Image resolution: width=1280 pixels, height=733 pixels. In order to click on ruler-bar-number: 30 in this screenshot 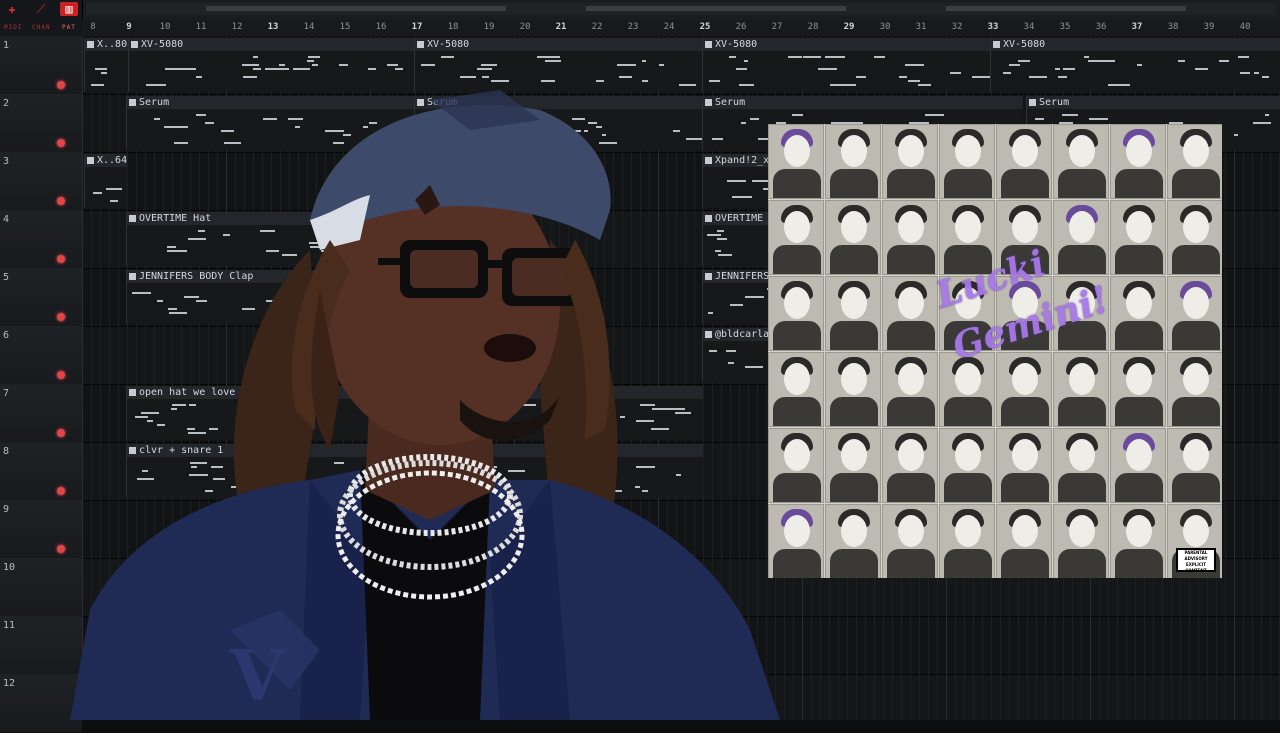, I will do `click(885, 27)`.